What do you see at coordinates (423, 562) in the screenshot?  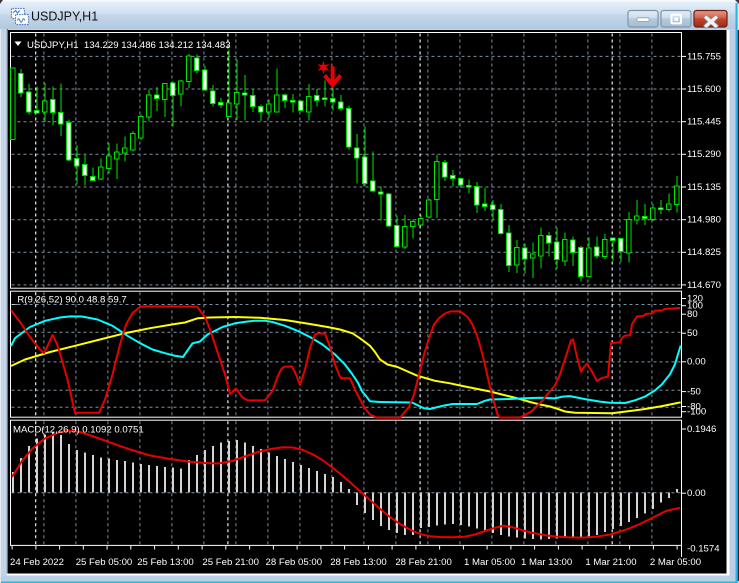 I see `svg-text: 28 Feb 21:00` at bounding box center [423, 562].